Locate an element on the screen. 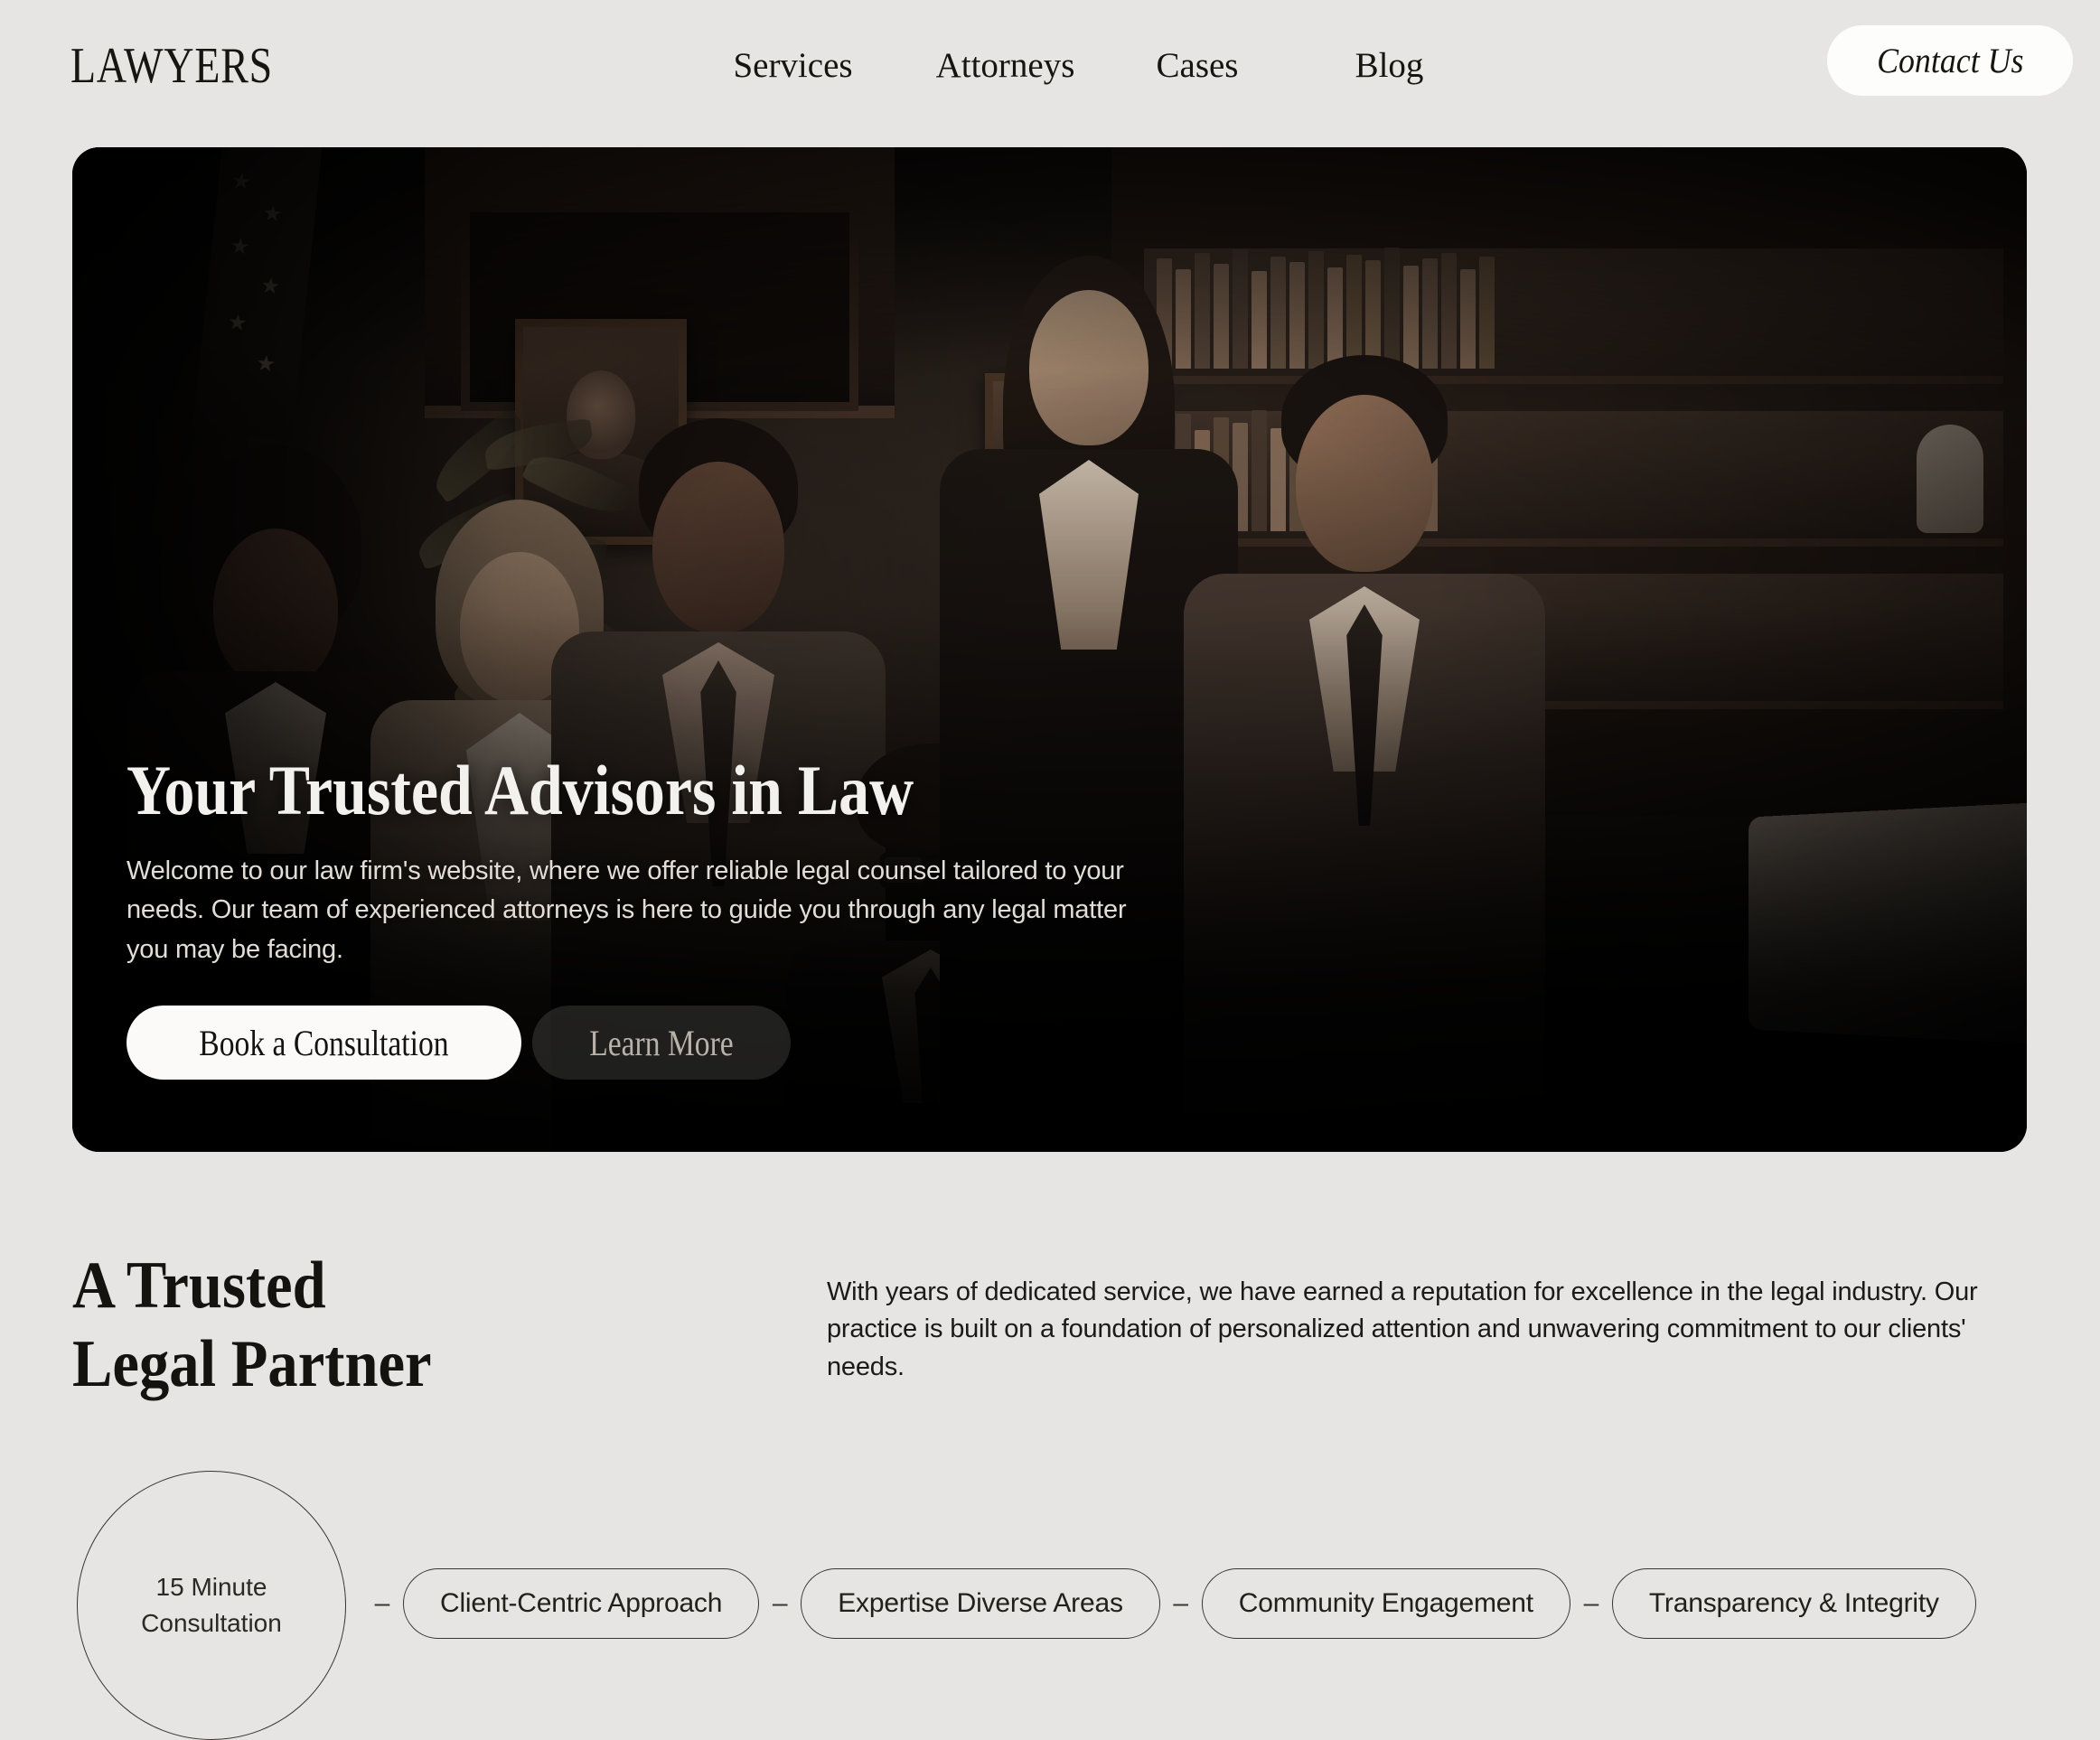 This screenshot has width=2100, height=1740. consultation-badge-label: 15 Minute Consultation is located at coordinates (211, 1605).